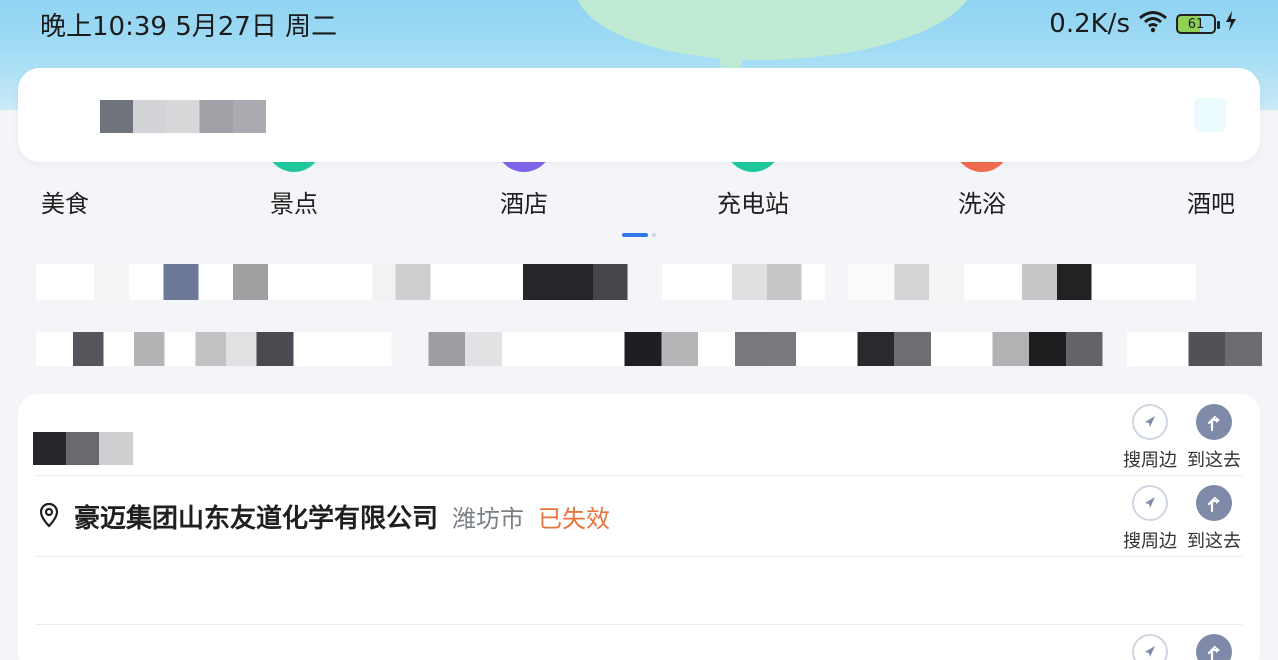 The width and height of the screenshot is (1278, 660). I want to click on place-name: 豪迈集团山东友道化学有限公司, so click(256, 519).